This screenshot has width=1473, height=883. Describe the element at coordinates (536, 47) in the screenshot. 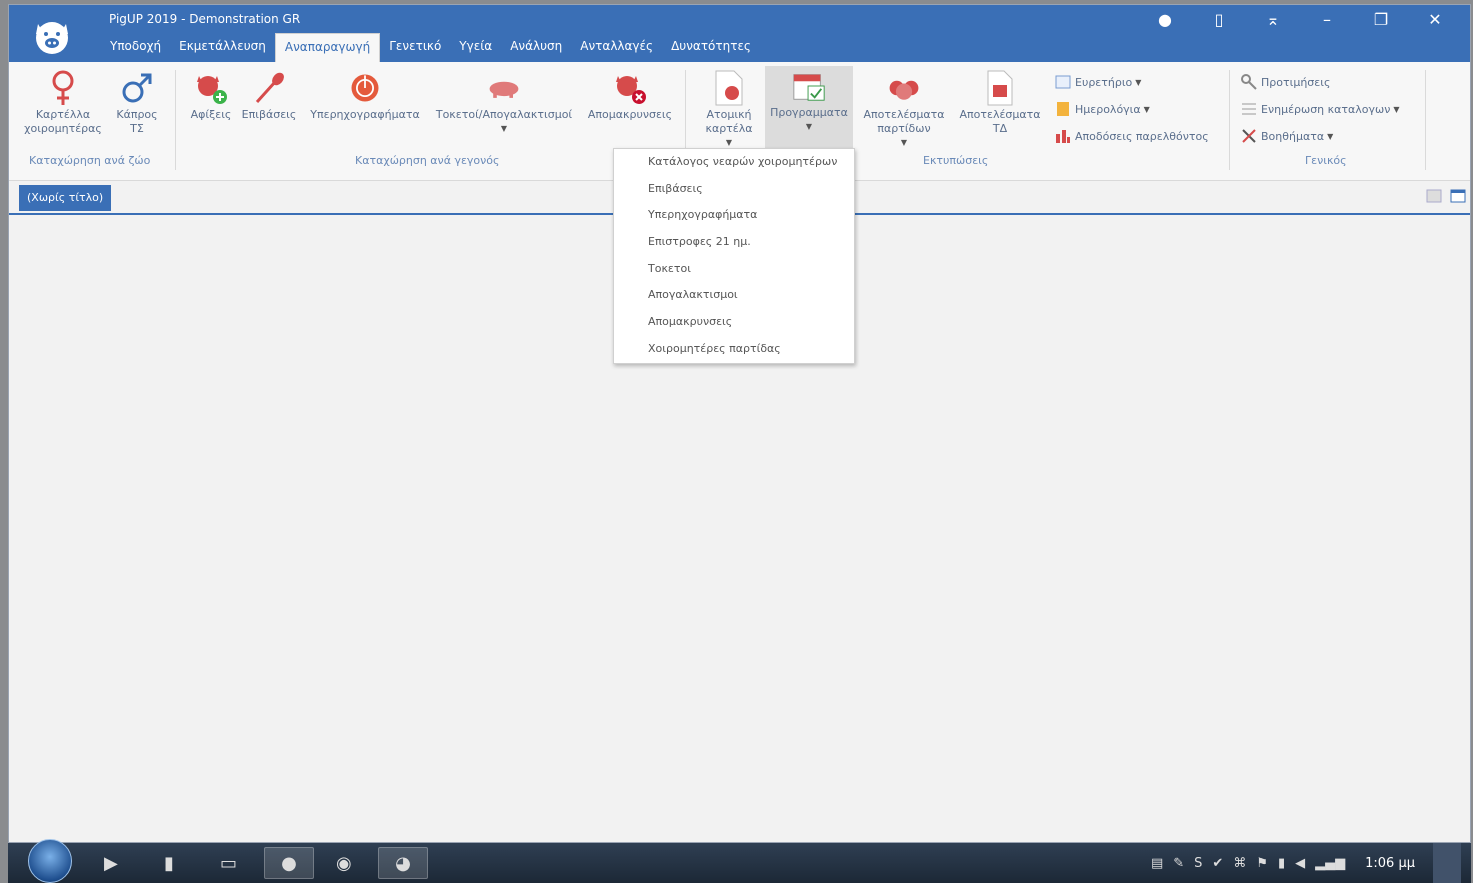

I see `tab-analysis: Ανάλυση` at that location.